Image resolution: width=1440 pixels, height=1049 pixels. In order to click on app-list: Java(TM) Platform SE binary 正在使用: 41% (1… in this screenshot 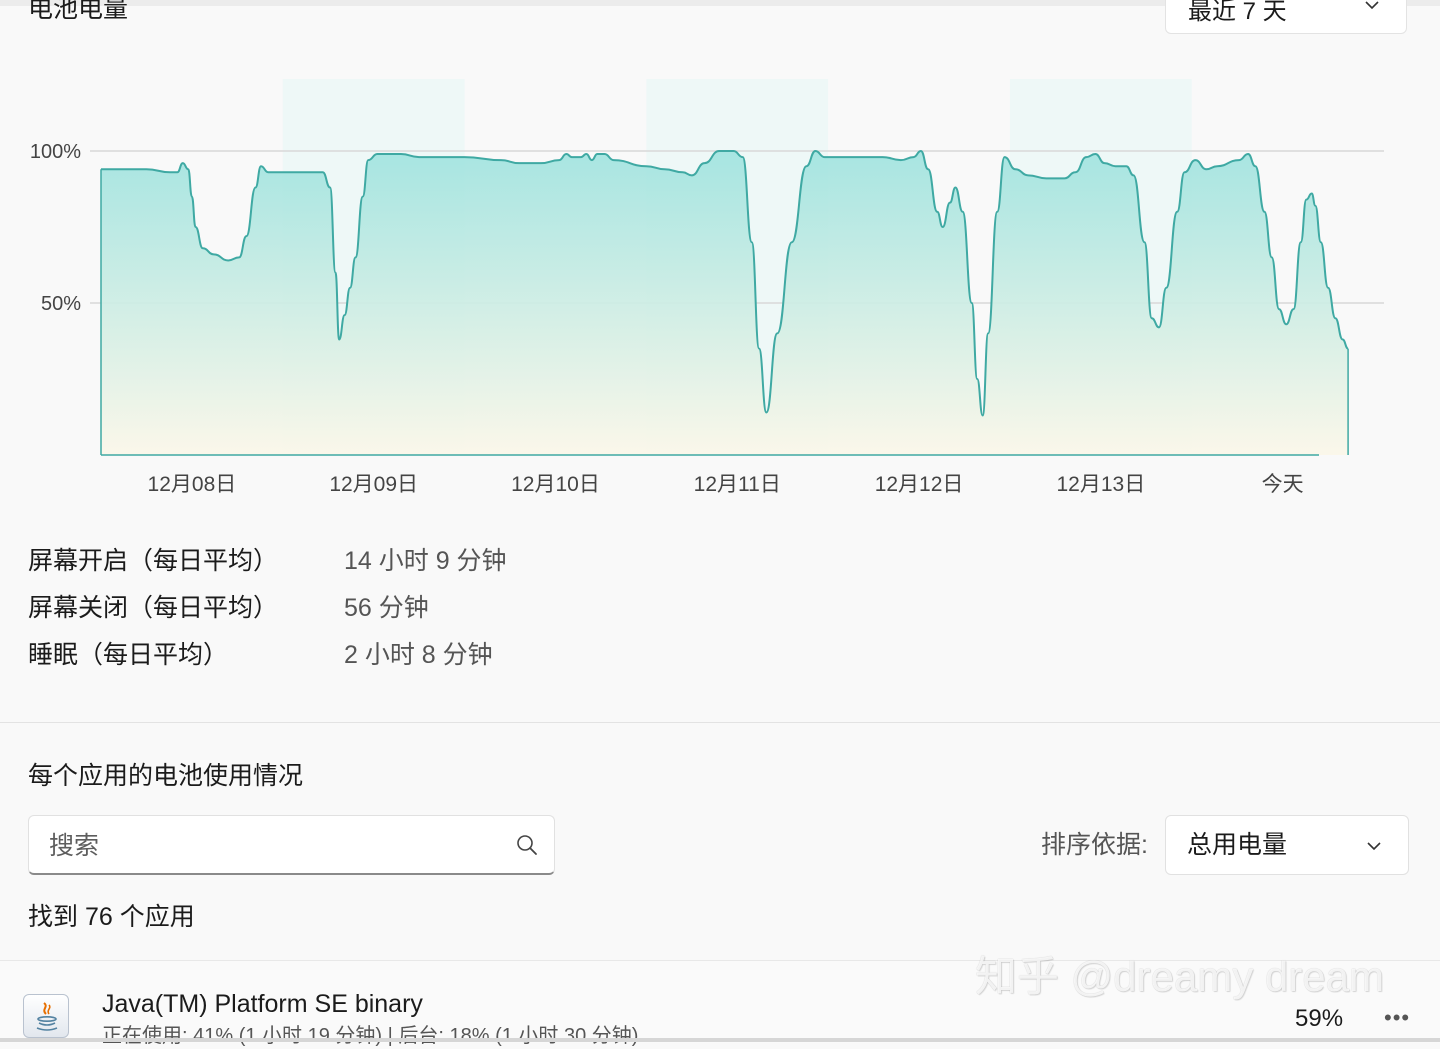, I will do `click(720, 1003)`.